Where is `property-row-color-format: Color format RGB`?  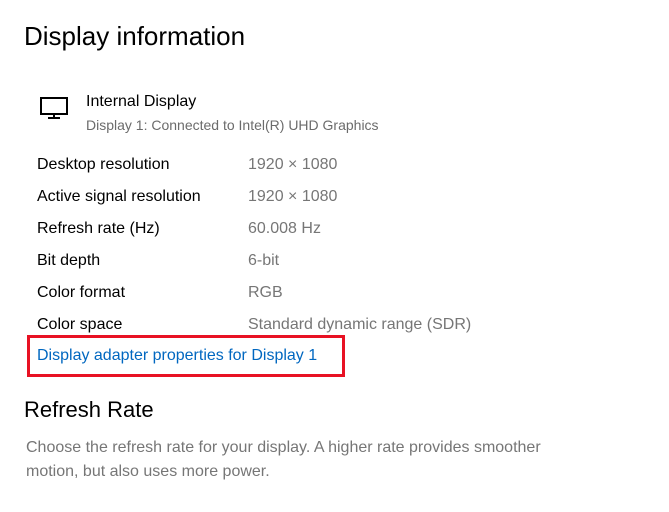 property-row-color-format: Color format RGB is located at coordinates (317, 297).